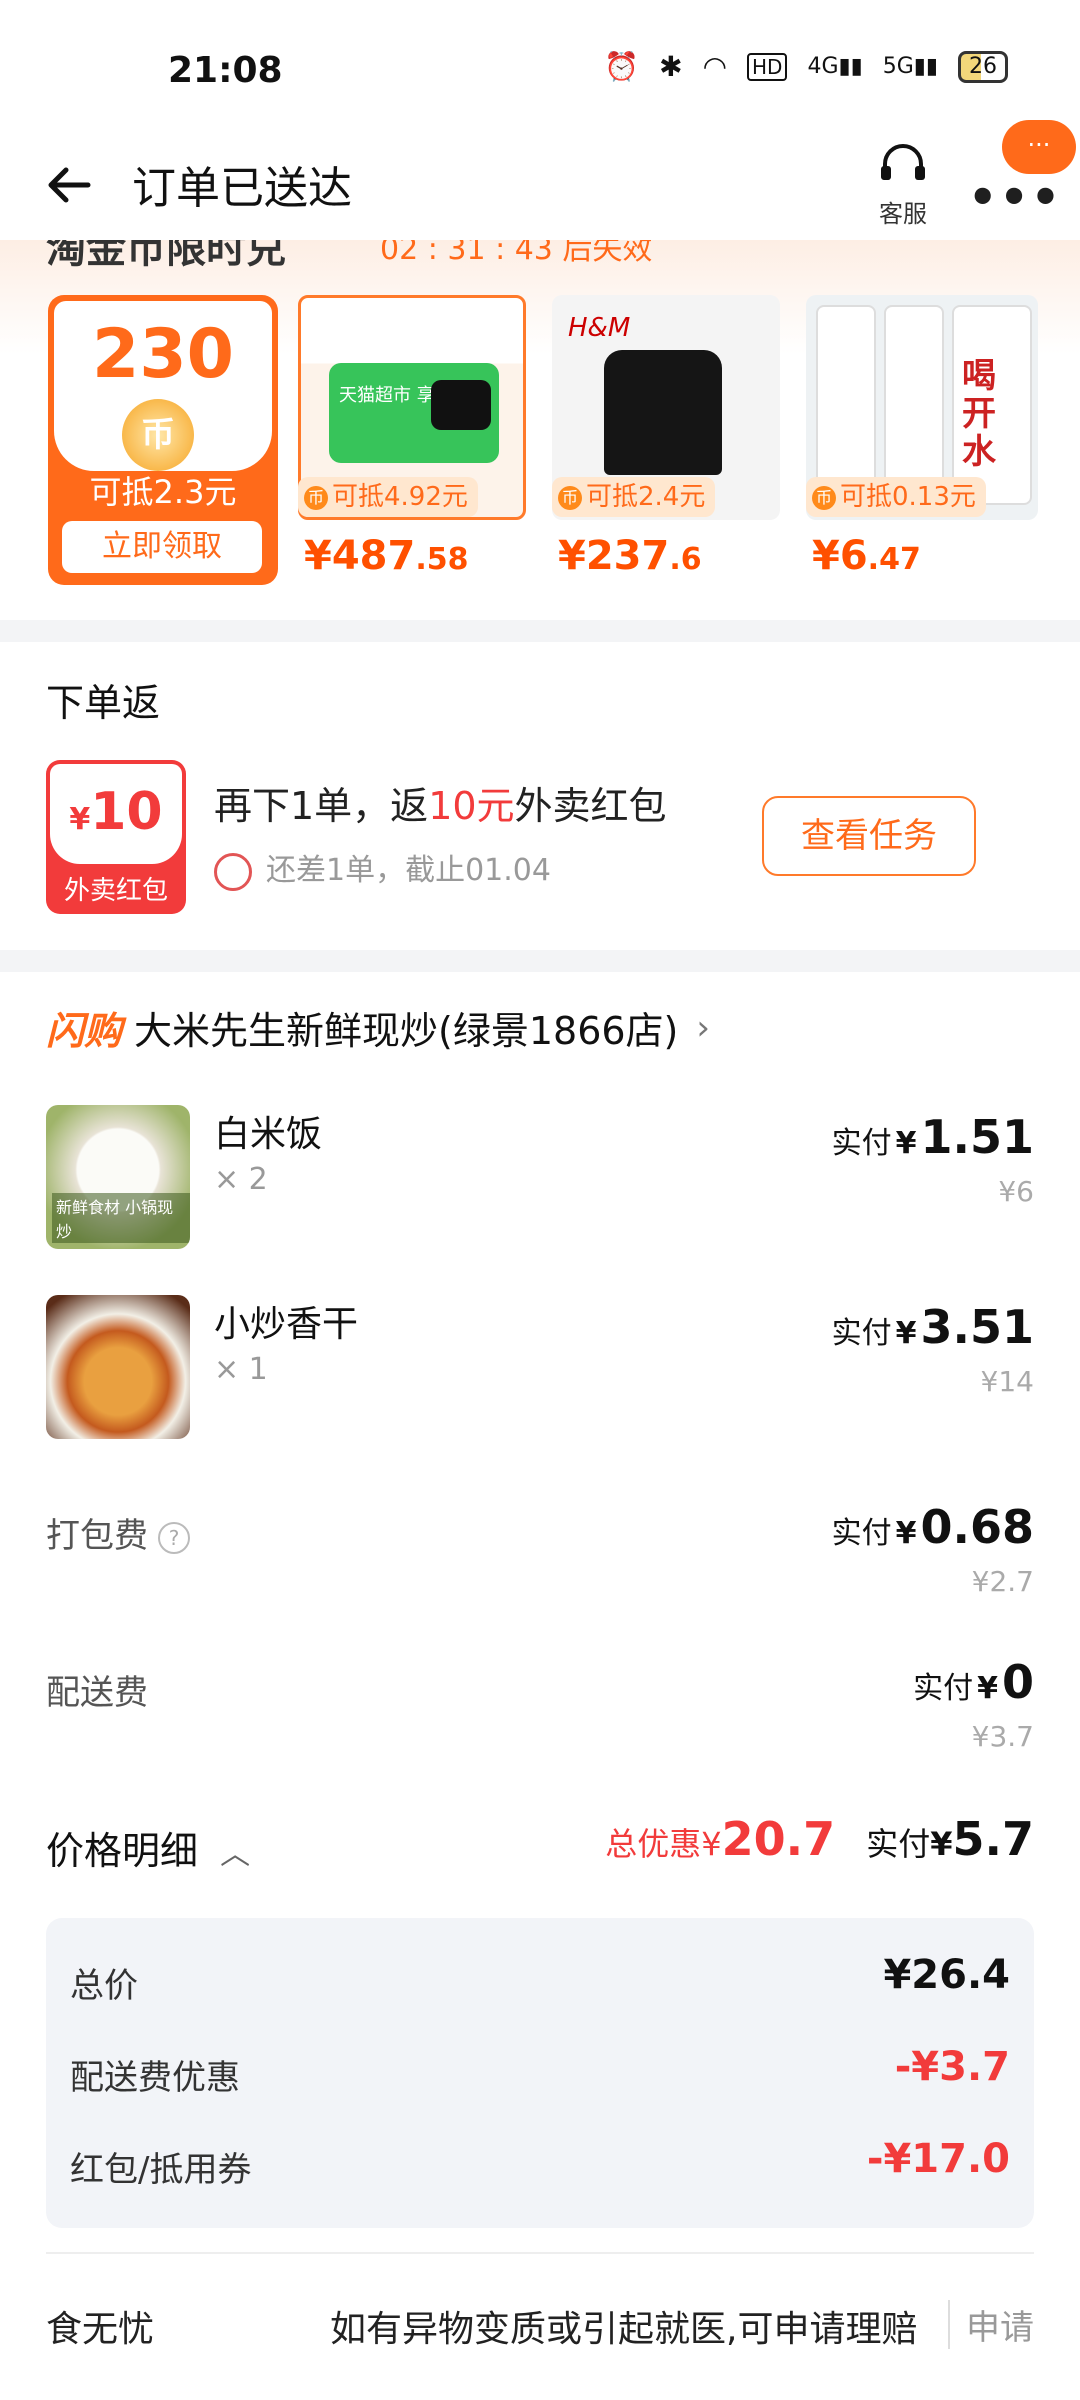  Describe the element at coordinates (158, 435) in the screenshot. I see `coin-icon: 币` at that location.